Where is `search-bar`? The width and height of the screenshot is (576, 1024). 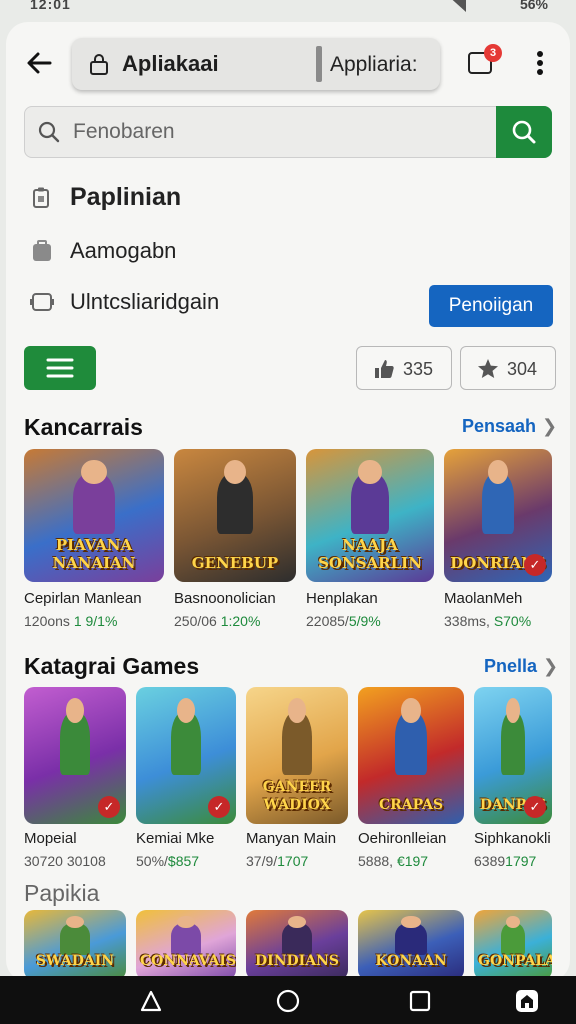
search-bar is located at coordinates (288, 132).